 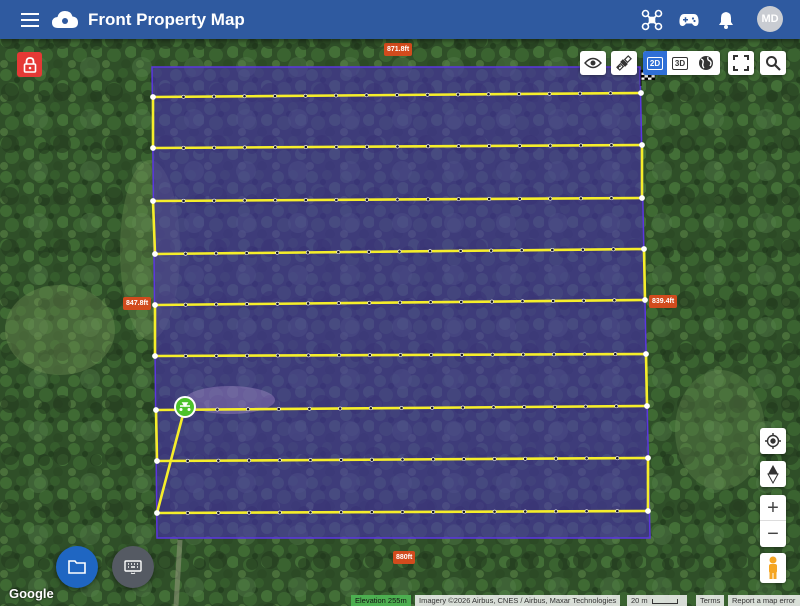 I want to click on keyboard-button, so click(x=133, y=567).